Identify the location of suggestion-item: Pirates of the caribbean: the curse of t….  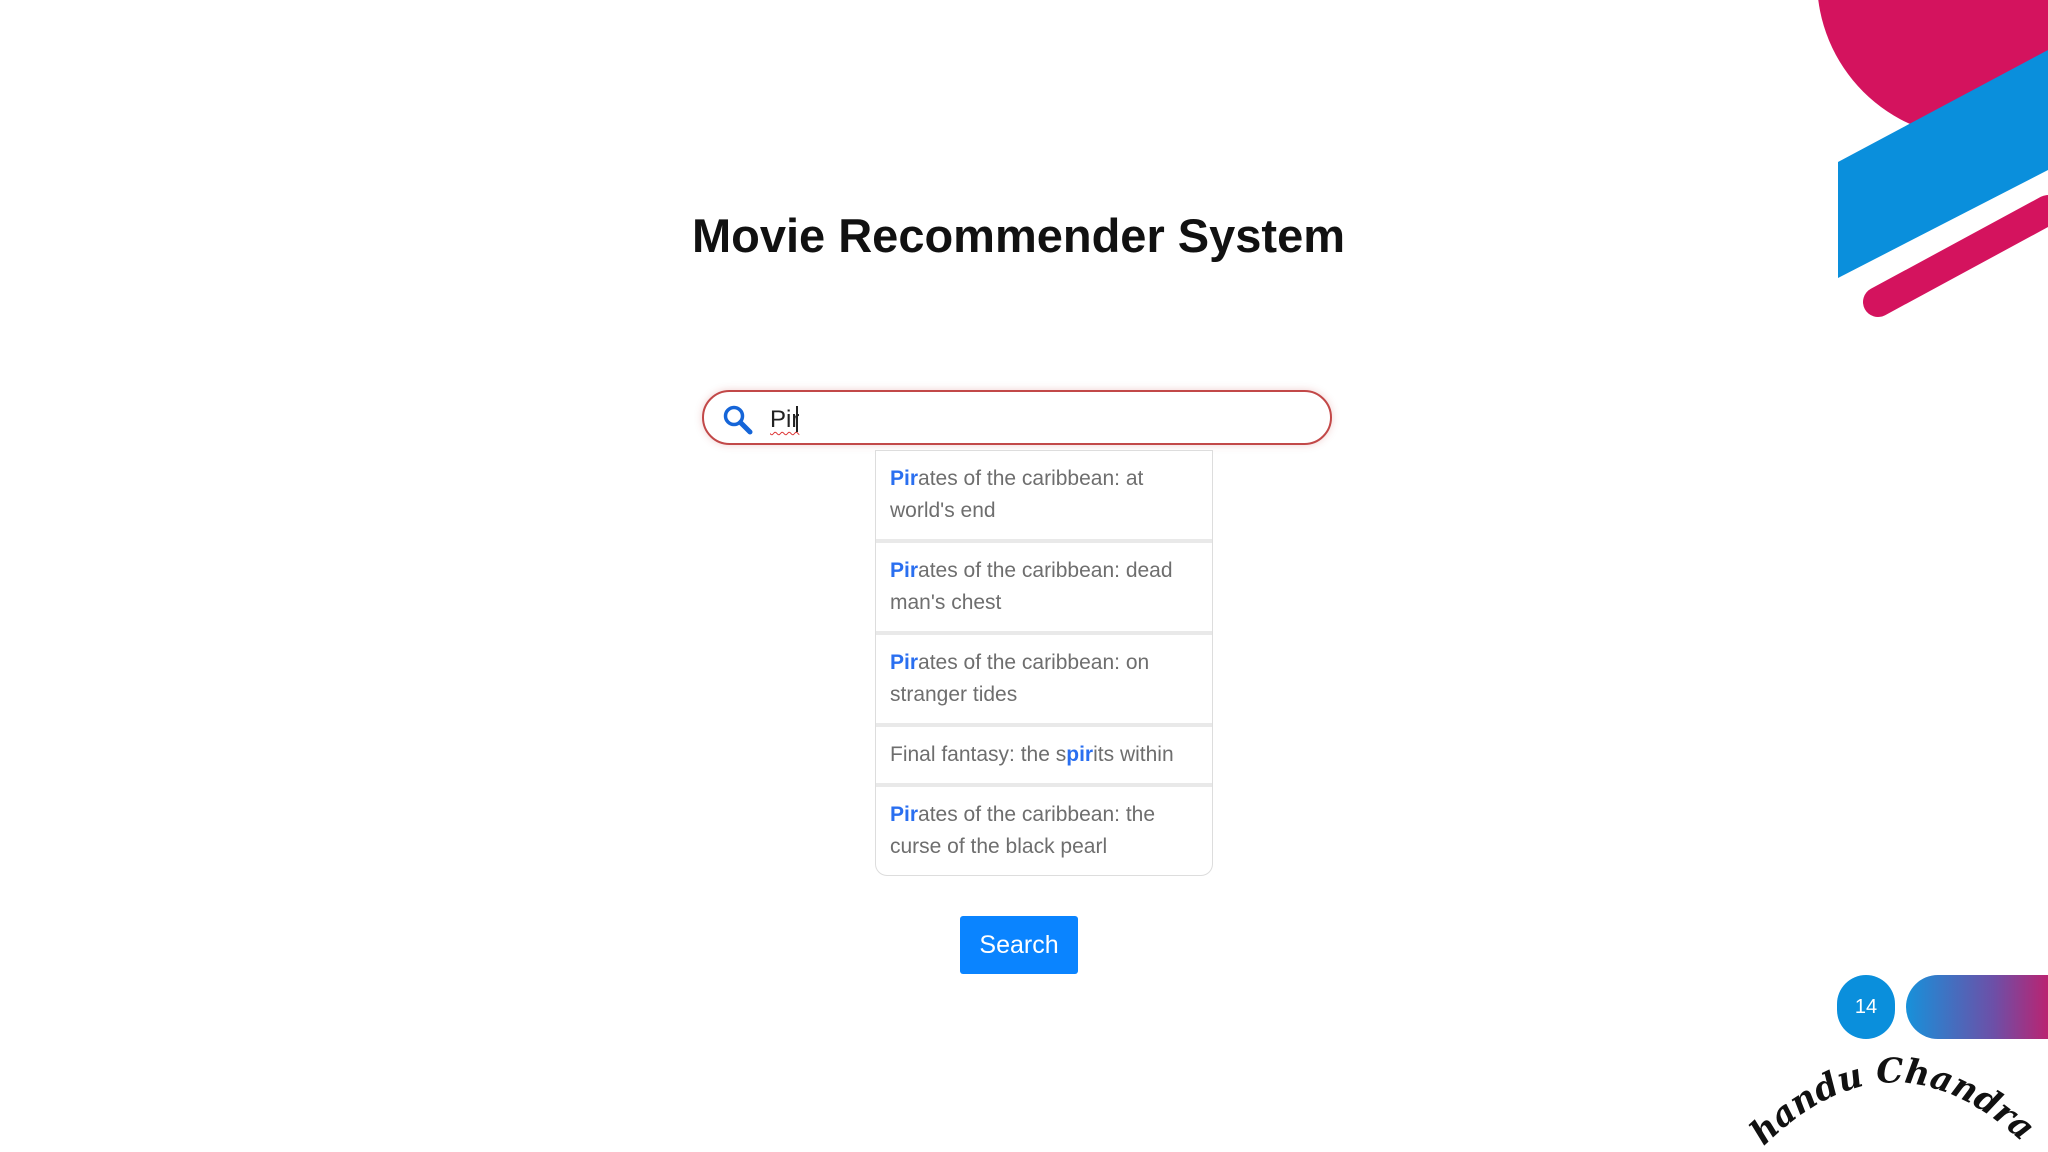
(1044, 831).